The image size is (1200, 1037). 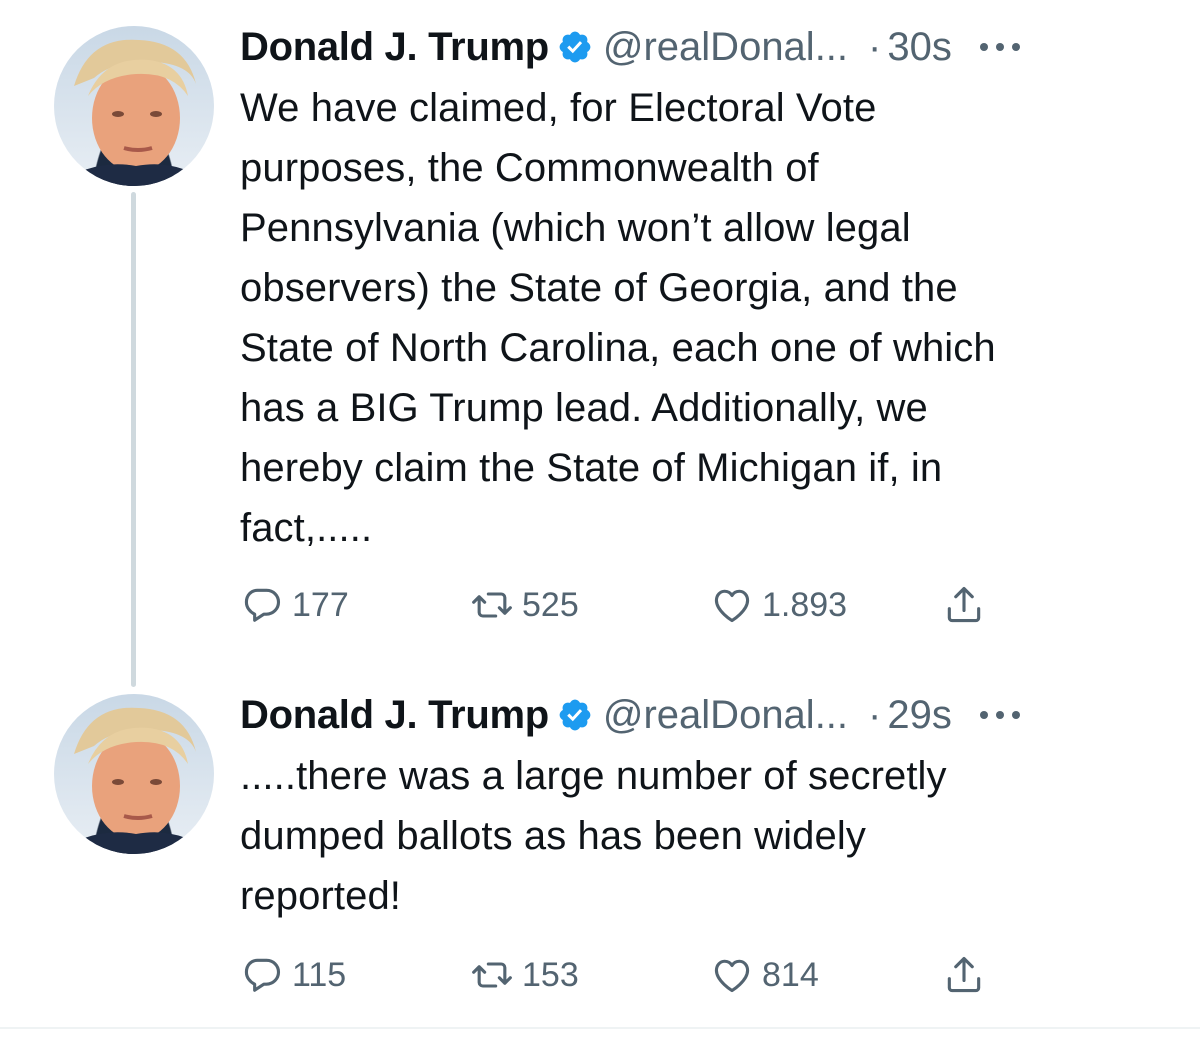 I want to click on tweet-timestamp: 29s, so click(x=919, y=715).